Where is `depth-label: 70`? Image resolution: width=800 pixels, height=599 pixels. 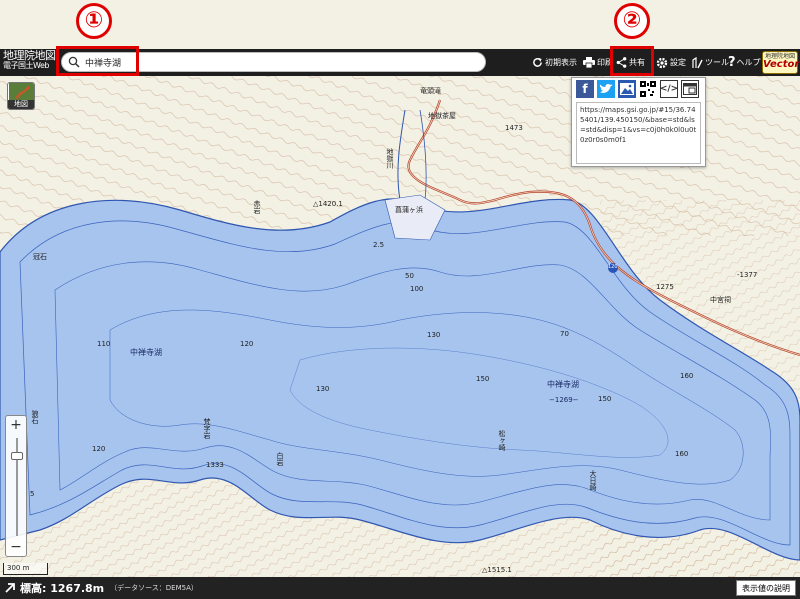
depth-label: 70 is located at coordinates (564, 334).